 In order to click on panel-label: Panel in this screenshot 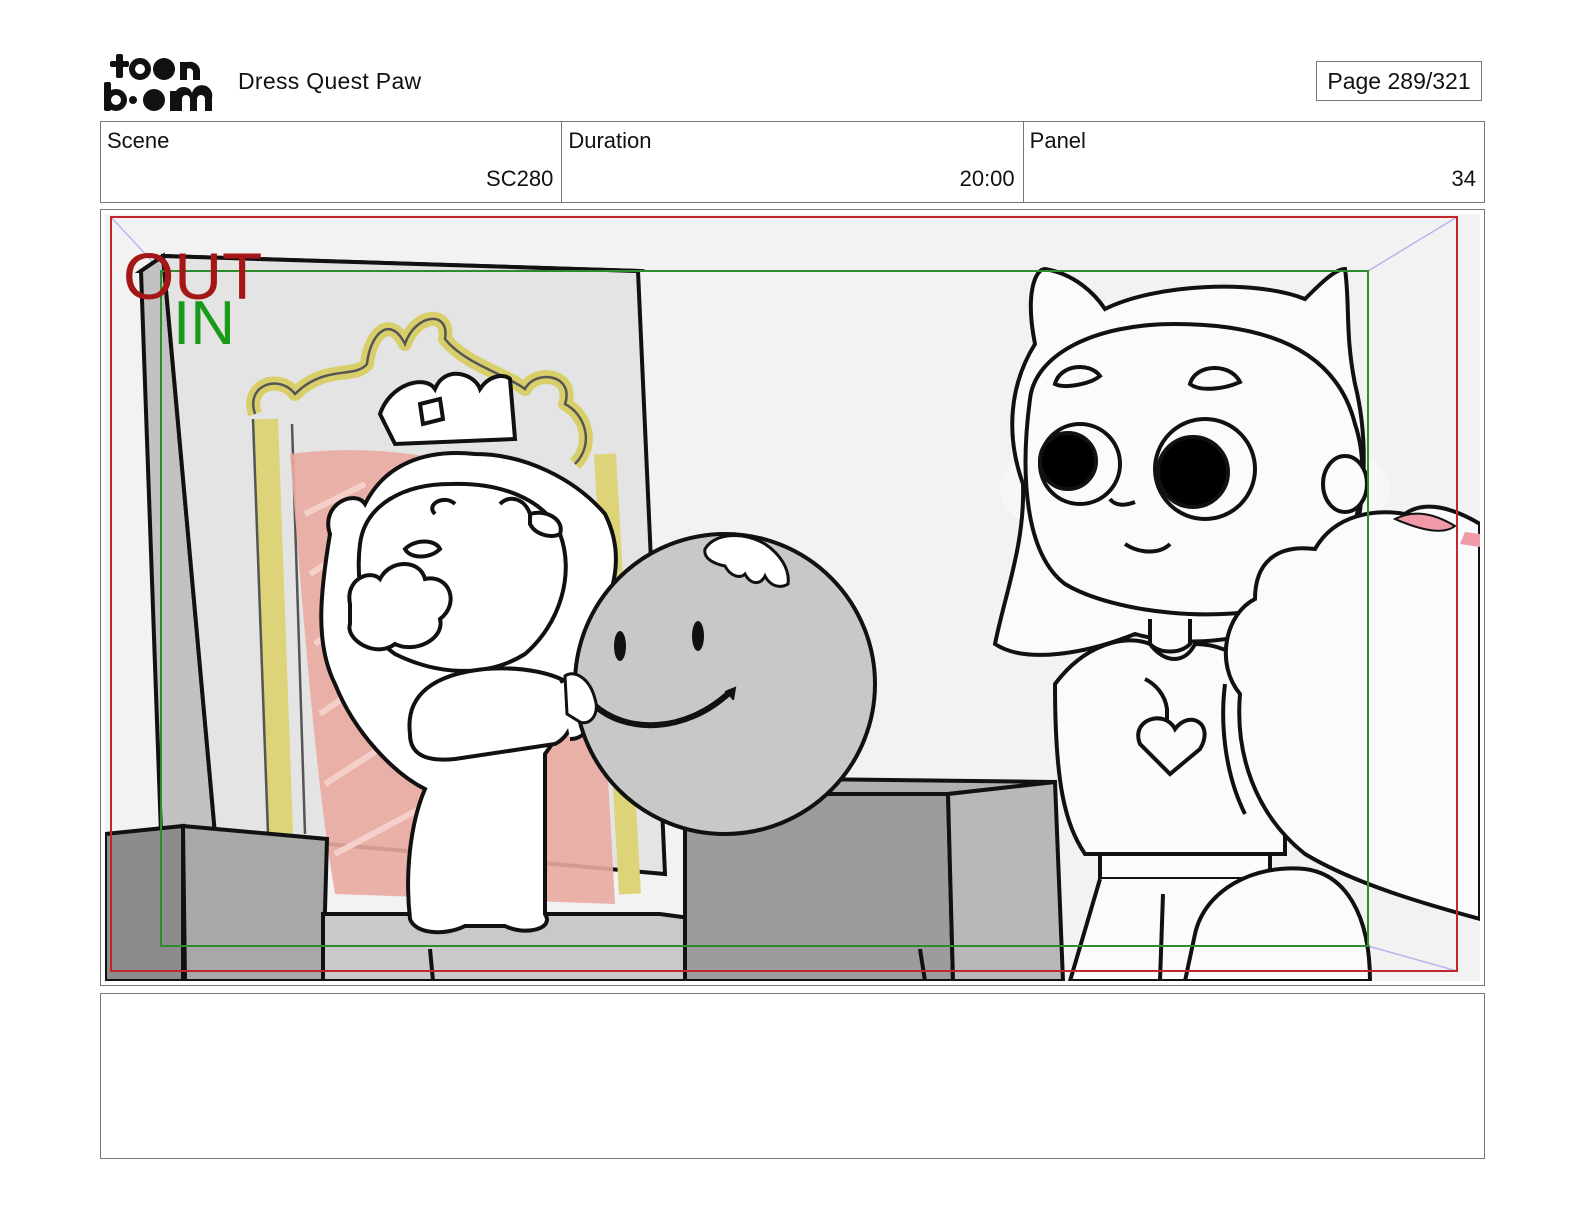, I will do `click(1057, 140)`.